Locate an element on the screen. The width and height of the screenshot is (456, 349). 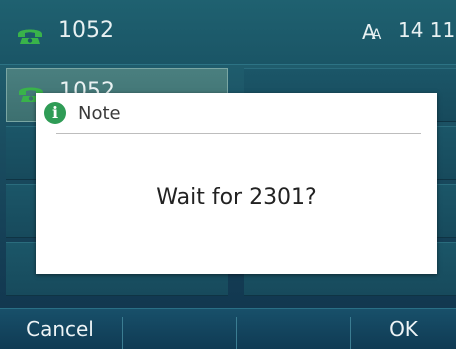
softkey-bar: Cancel OK is located at coordinates (228, 328).